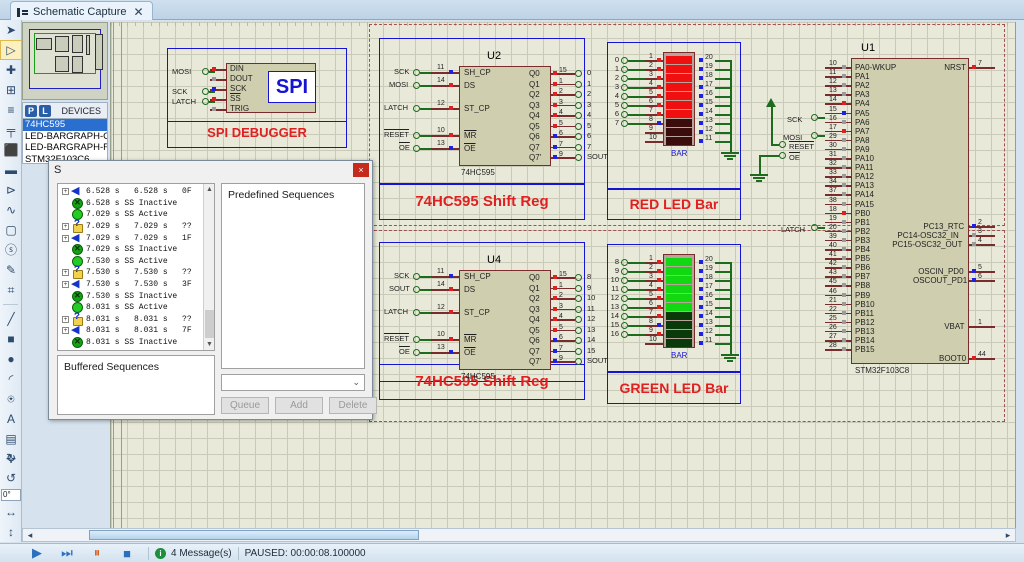 This screenshot has width=1024, height=562. Describe the element at coordinates (130, 226) in the screenshot. I see `log-row: +7.029 s 7.029 s ??` at that location.